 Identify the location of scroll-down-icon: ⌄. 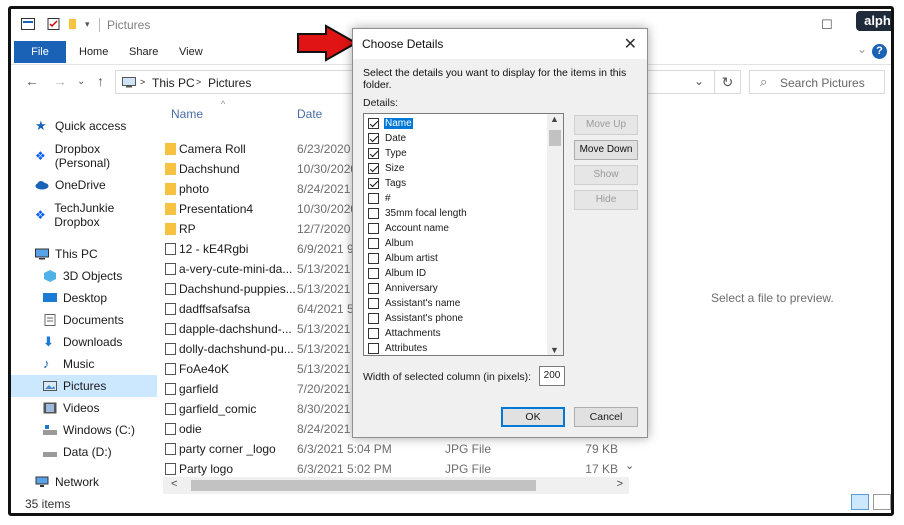
(629, 465).